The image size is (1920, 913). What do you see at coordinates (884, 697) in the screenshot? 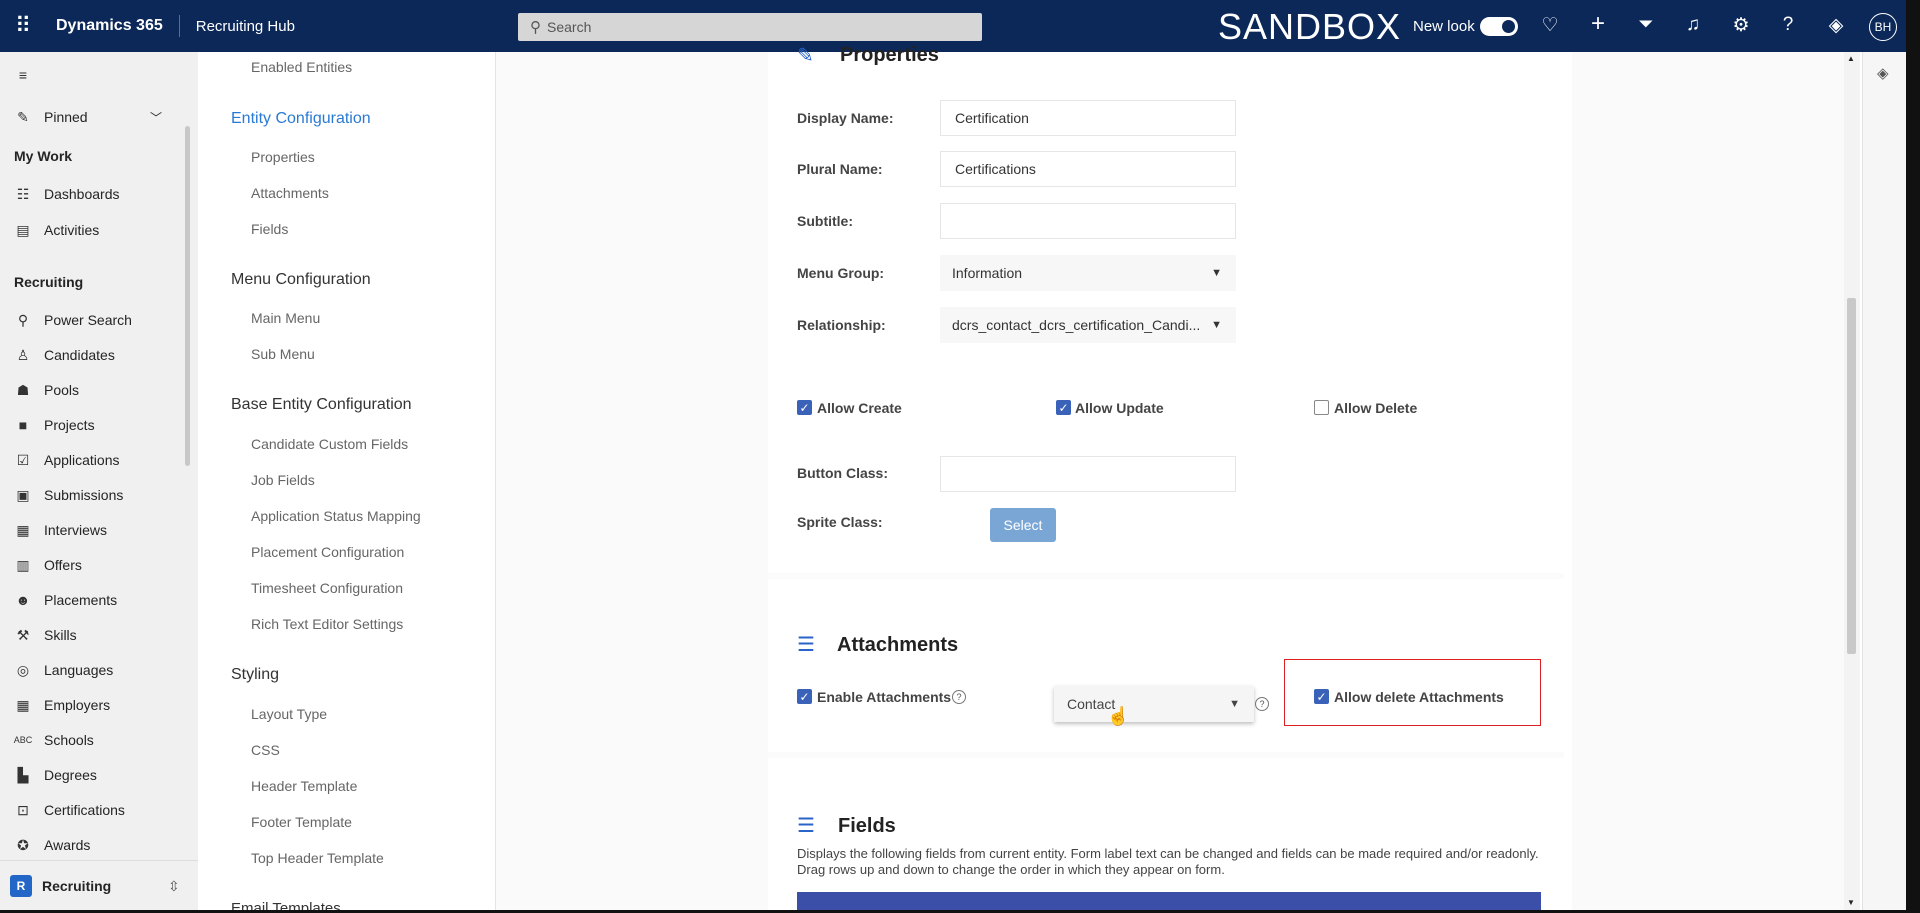
I see `enable-attachments-label: Enable Attachments` at bounding box center [884, 697].